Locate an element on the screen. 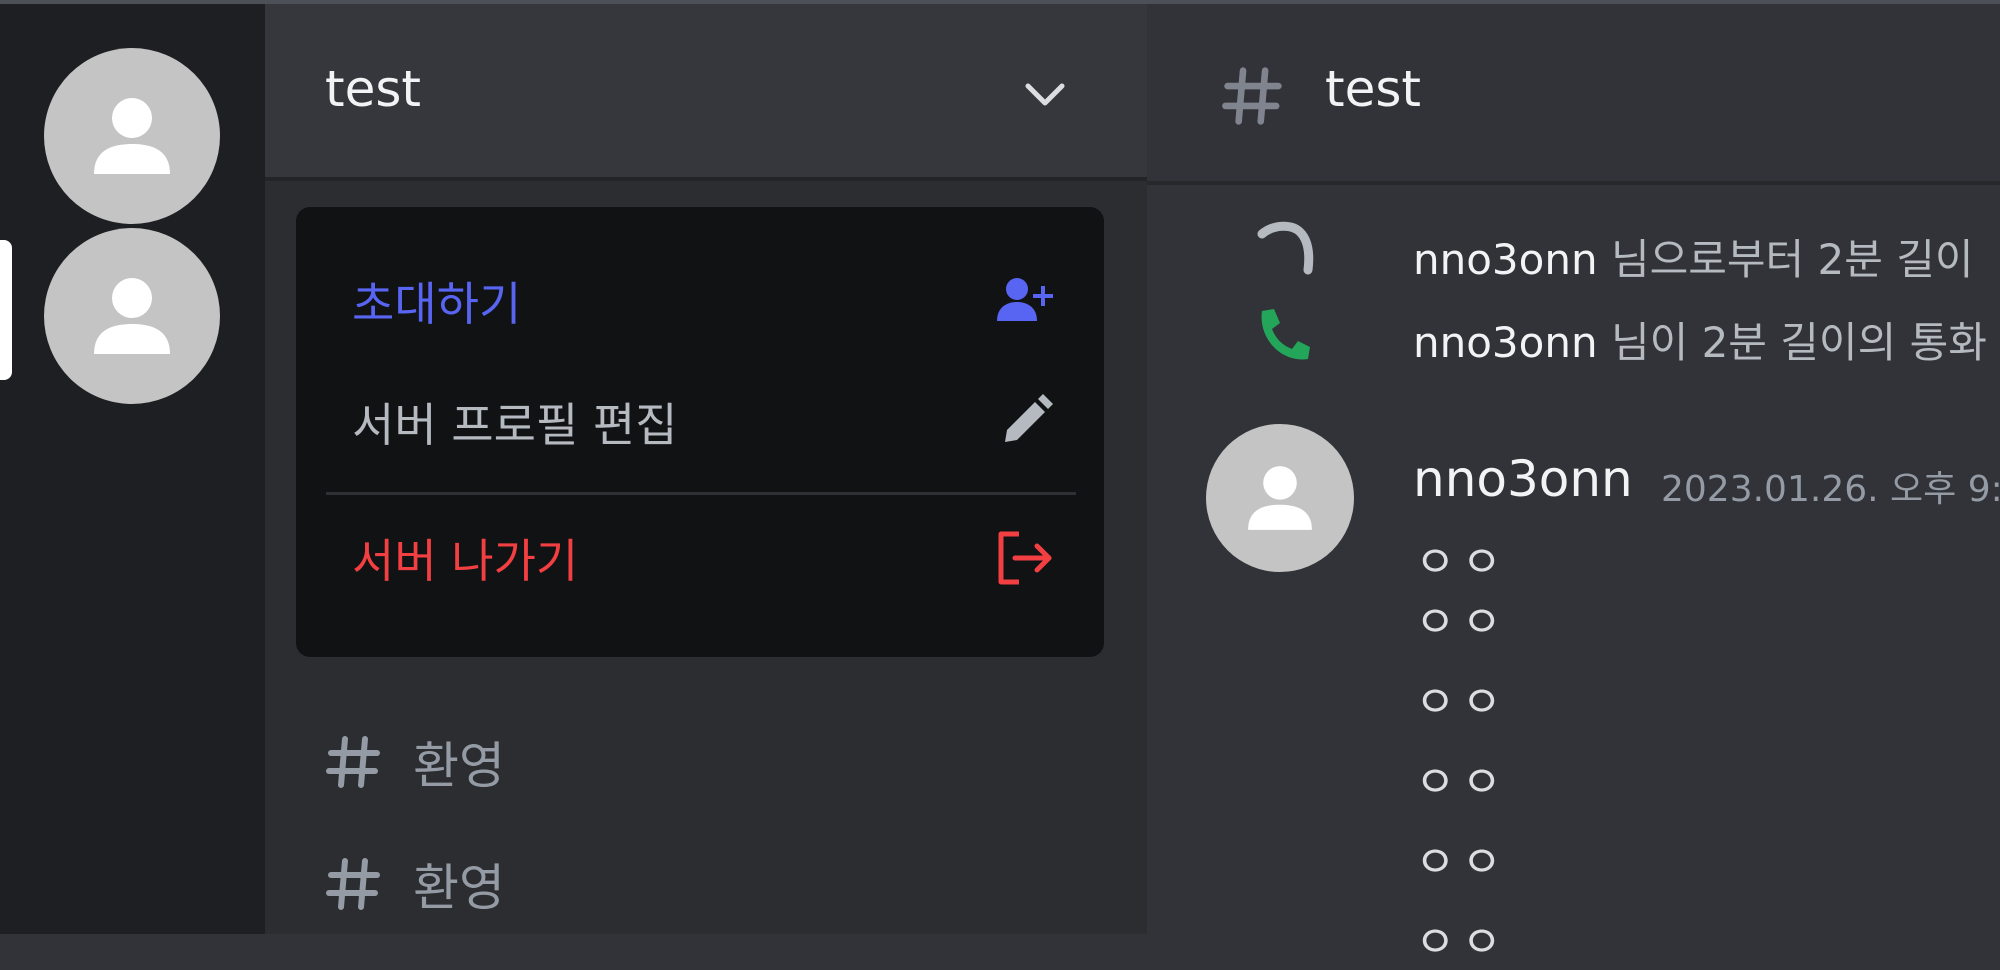 Image resolution: width=2000 pixels, height=970 pixels. menu-item-label: 초대하기 is located at coordinates (437, 304).